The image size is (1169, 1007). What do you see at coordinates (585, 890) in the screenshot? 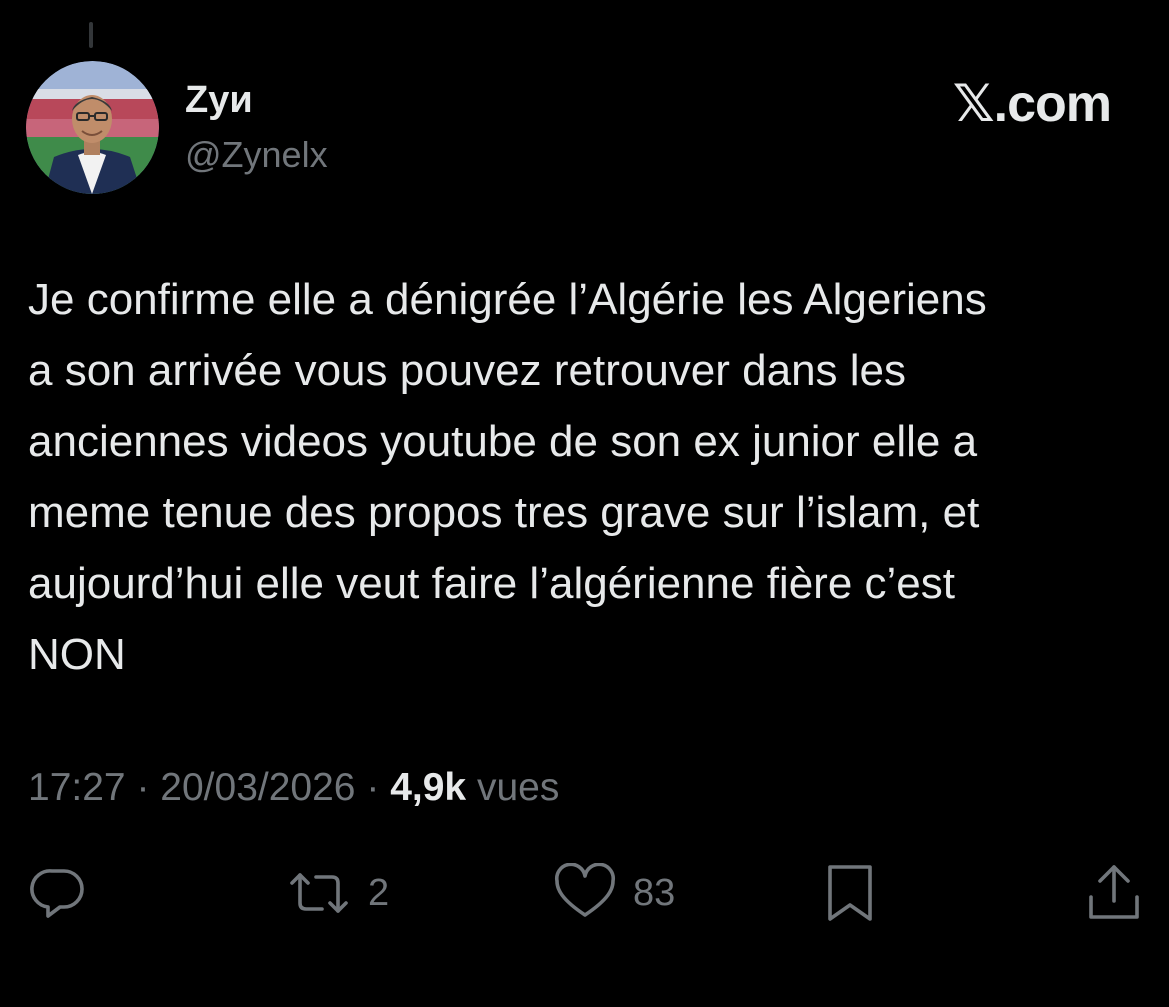
I see `heart-icon` at bounding box center [585, 890].